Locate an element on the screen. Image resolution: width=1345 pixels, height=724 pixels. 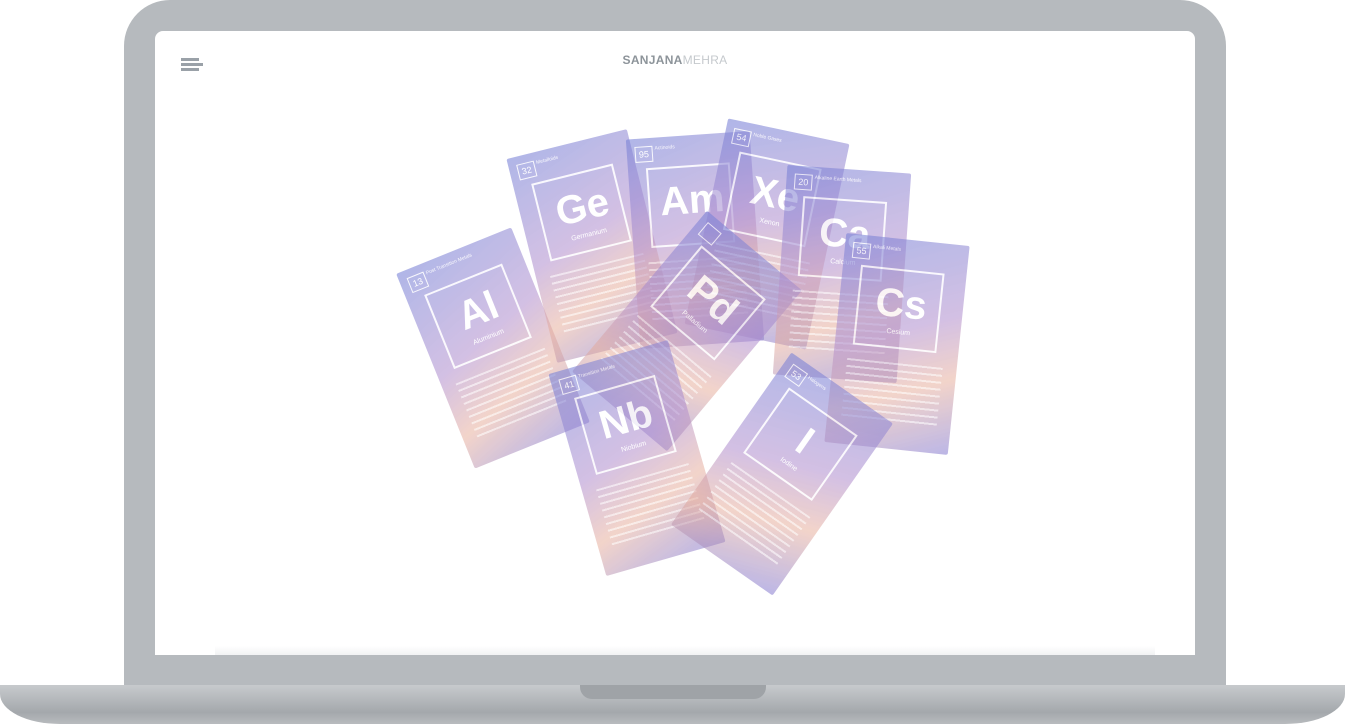
element-category: Noble Gases is located at coordinates (767, 138).